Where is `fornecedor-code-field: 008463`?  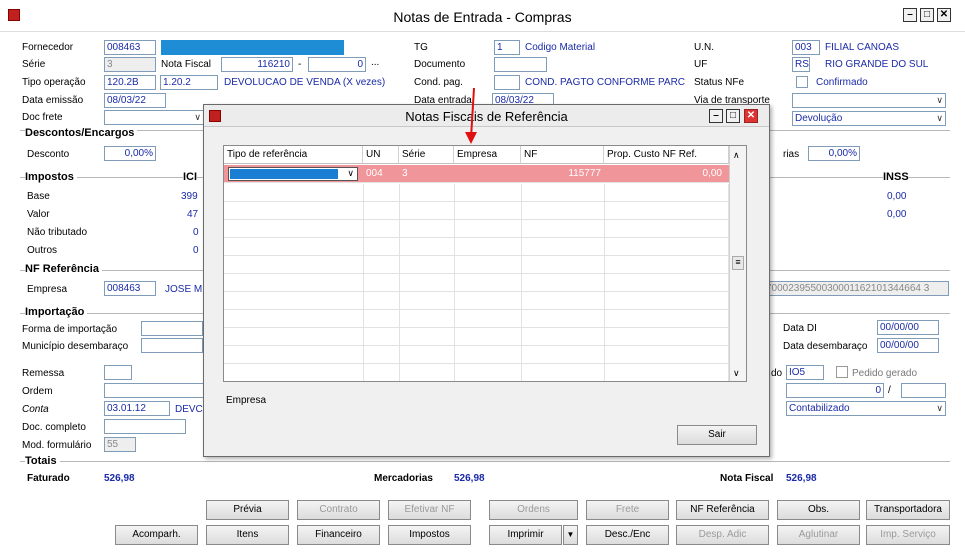 fornecedor-code-field: 008463 is located at coordinates (130, 47).